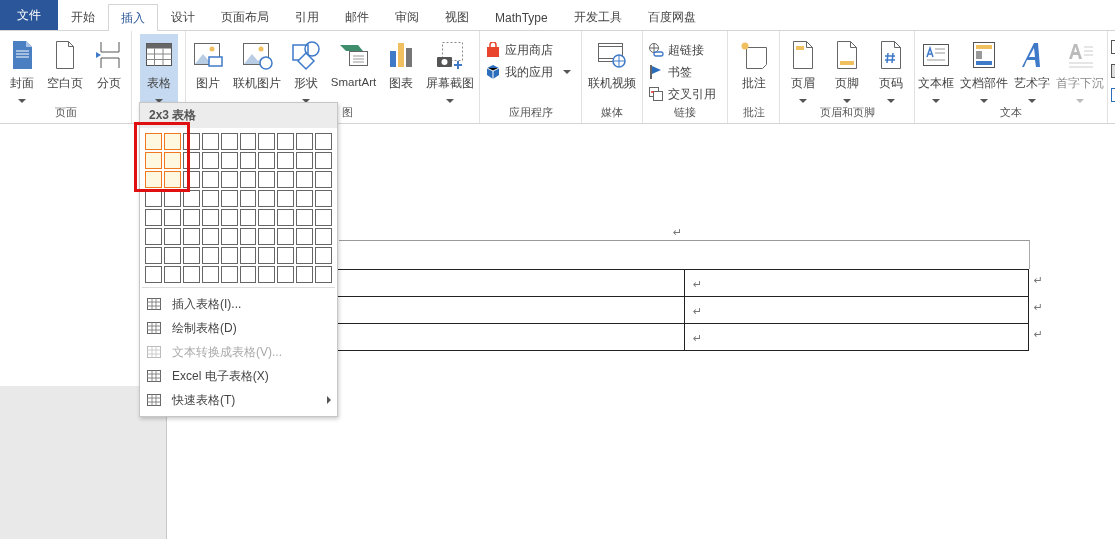 Image resolution: width=1115 pixels, height=539 pixels. I want to click on ribbon-tab: 引用, so click(307, 17).